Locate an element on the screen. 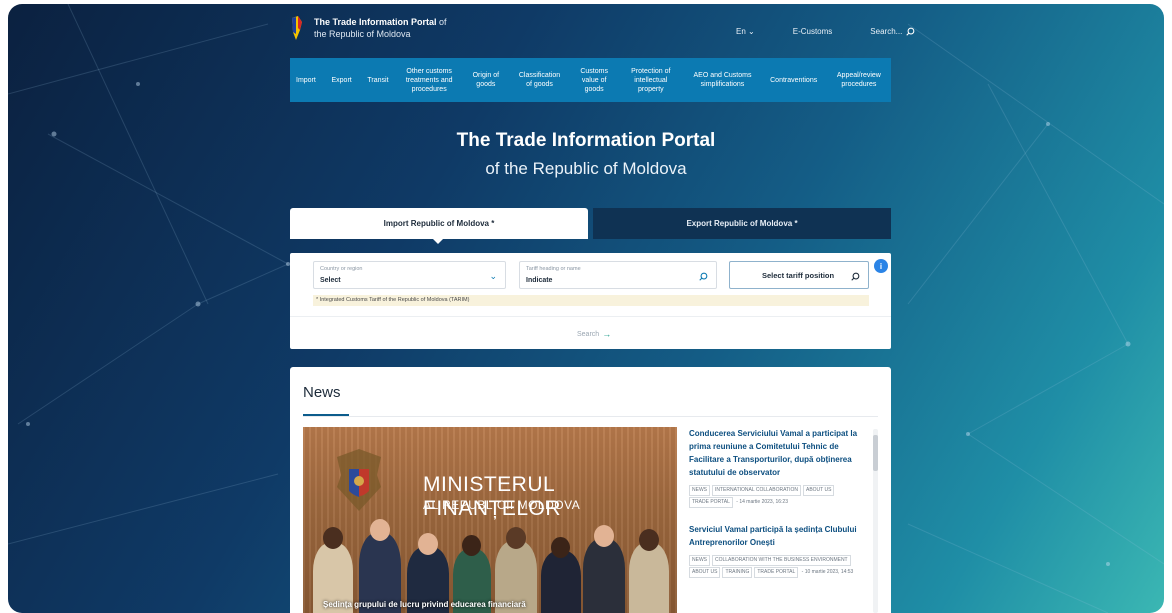  country-label: Country or region is located at coordinates (341, 269).